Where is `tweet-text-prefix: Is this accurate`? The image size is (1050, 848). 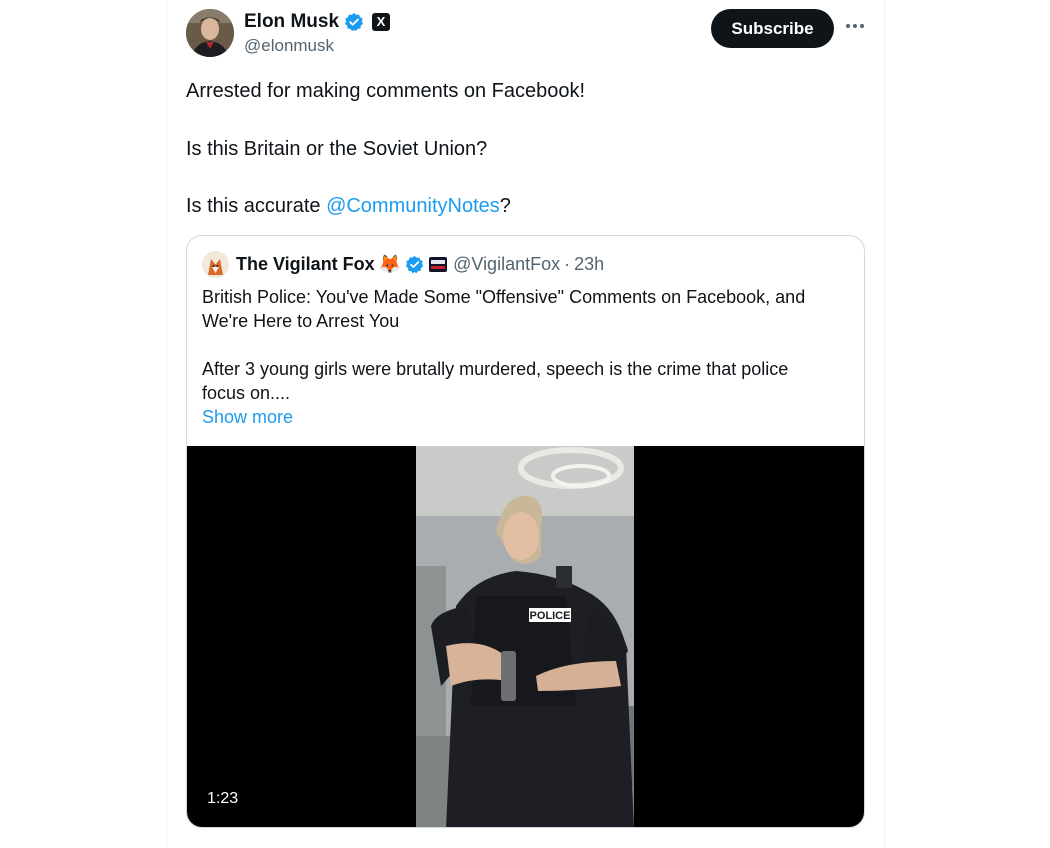
tweet-text-prefix: Is this accurate is located at coordinates (256, 206).